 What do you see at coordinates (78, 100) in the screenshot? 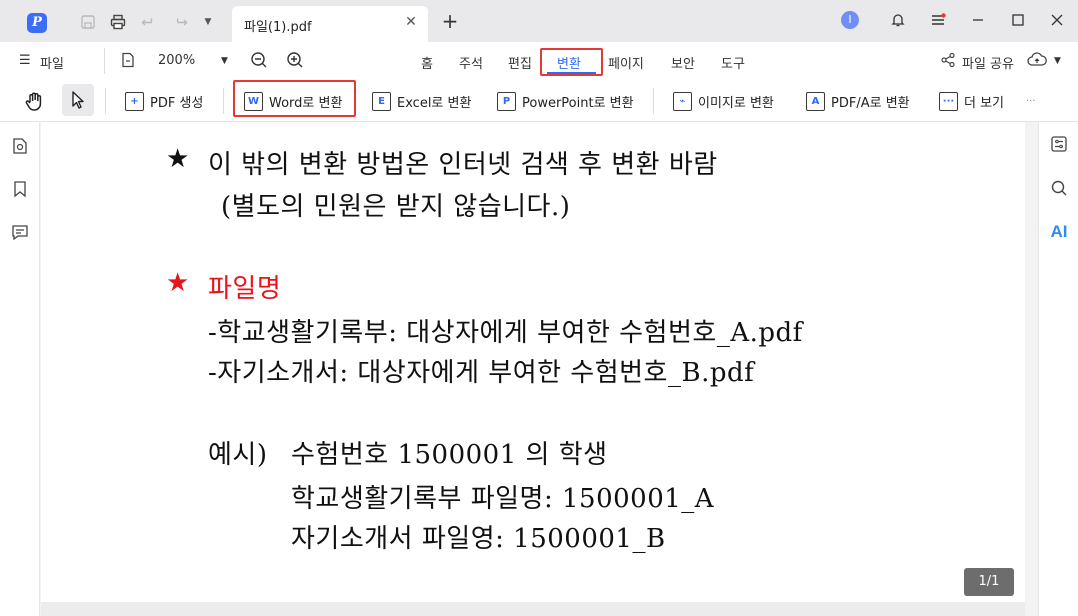
I see `select-tool-icon` at bounding box center [78, 100].